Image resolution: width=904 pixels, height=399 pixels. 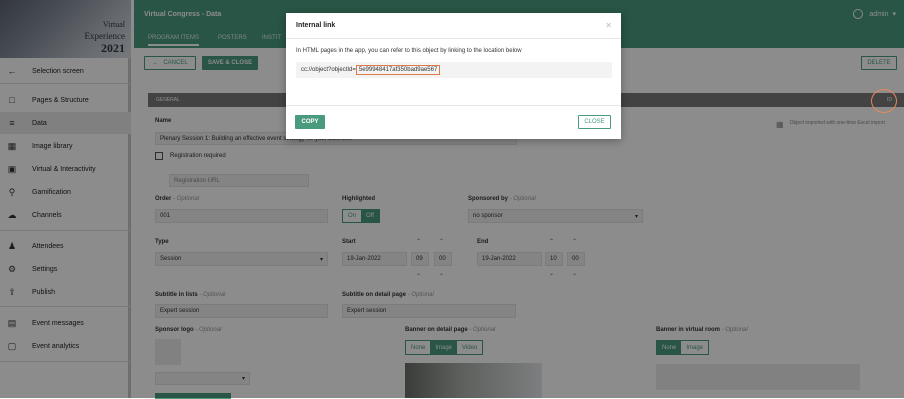 What do you see at coordinates (316, 25) in the screenshot?
I see `dialog-title: Internal link` at bounding box center [316, 25].